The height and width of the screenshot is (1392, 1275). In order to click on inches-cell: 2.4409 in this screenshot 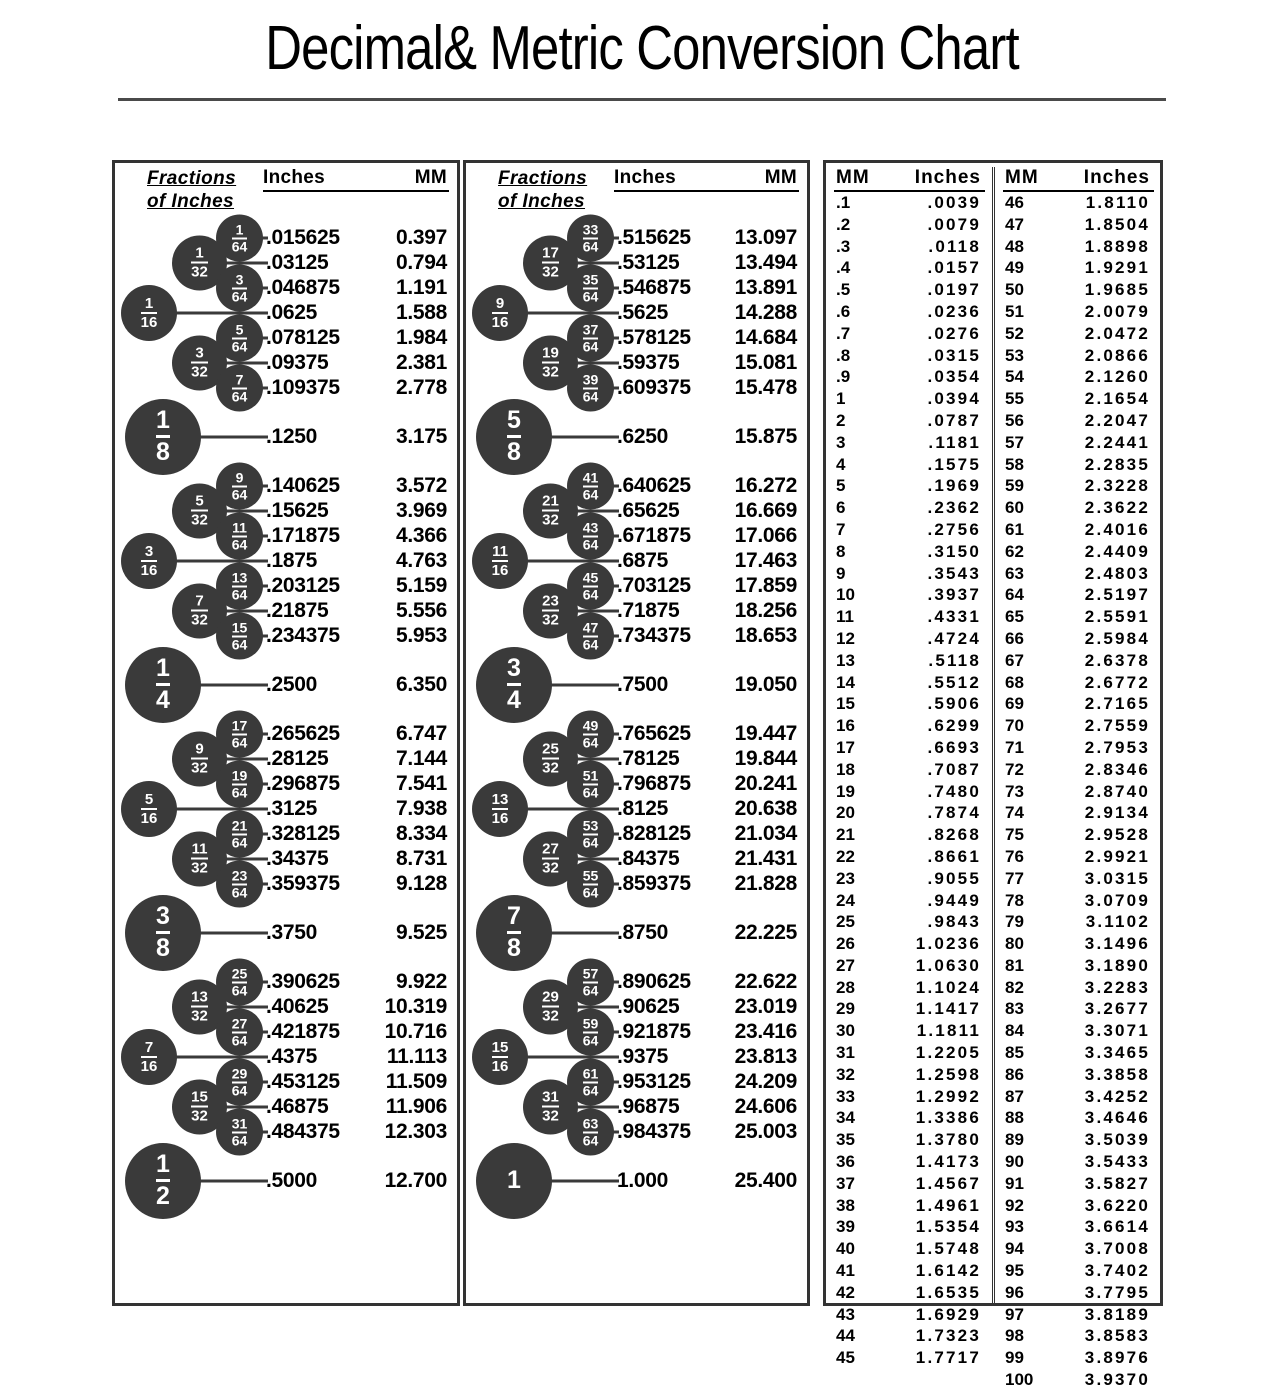, I will do `click(1117, 551)`.